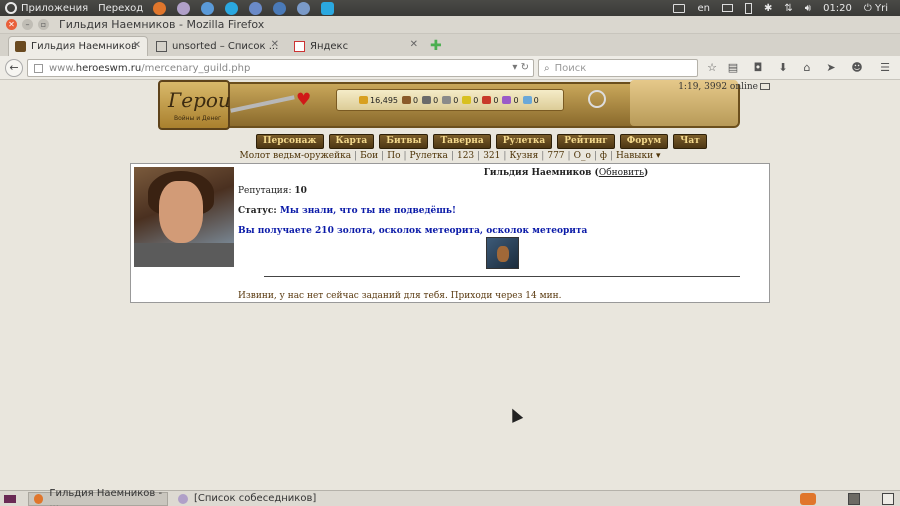 Image resolution: width=900 pixels, height=506 pixels. What do you see at coordinates (10, 498) in the screenshot?
I see `show-desktop-icon` at bounding box center [10, 498].